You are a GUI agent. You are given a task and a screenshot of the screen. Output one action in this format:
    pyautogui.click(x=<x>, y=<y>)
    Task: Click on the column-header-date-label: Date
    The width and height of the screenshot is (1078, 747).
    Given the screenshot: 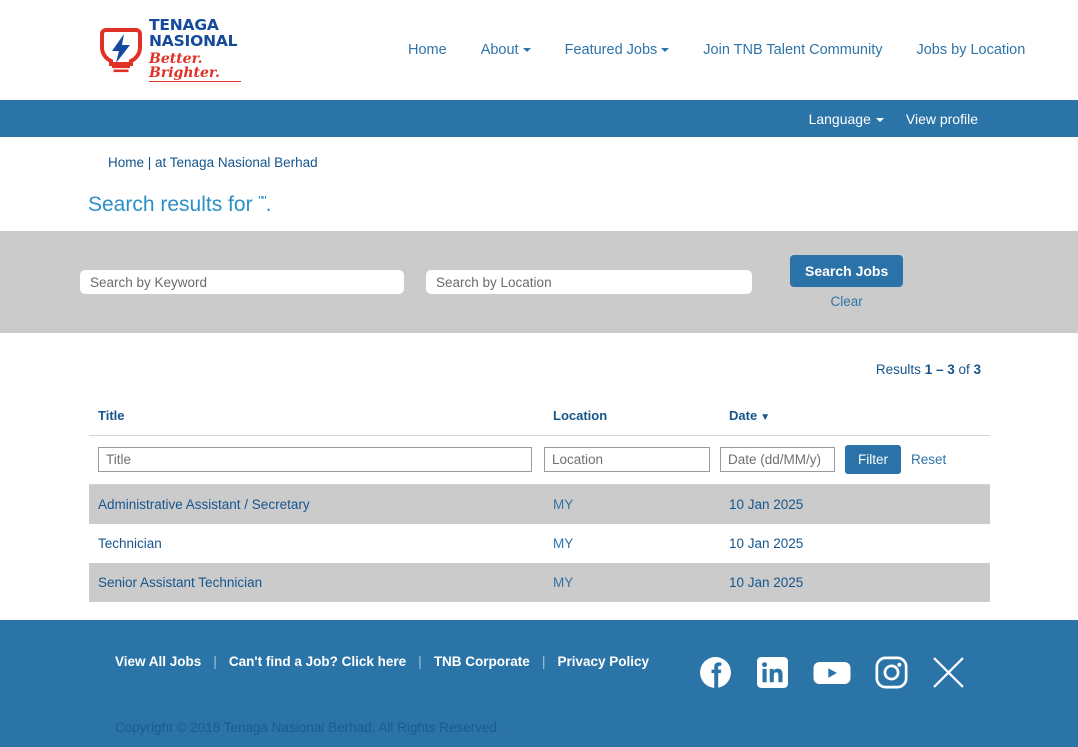 What is the action you would take?
    pyautogui.click(x=743, y=415)
    